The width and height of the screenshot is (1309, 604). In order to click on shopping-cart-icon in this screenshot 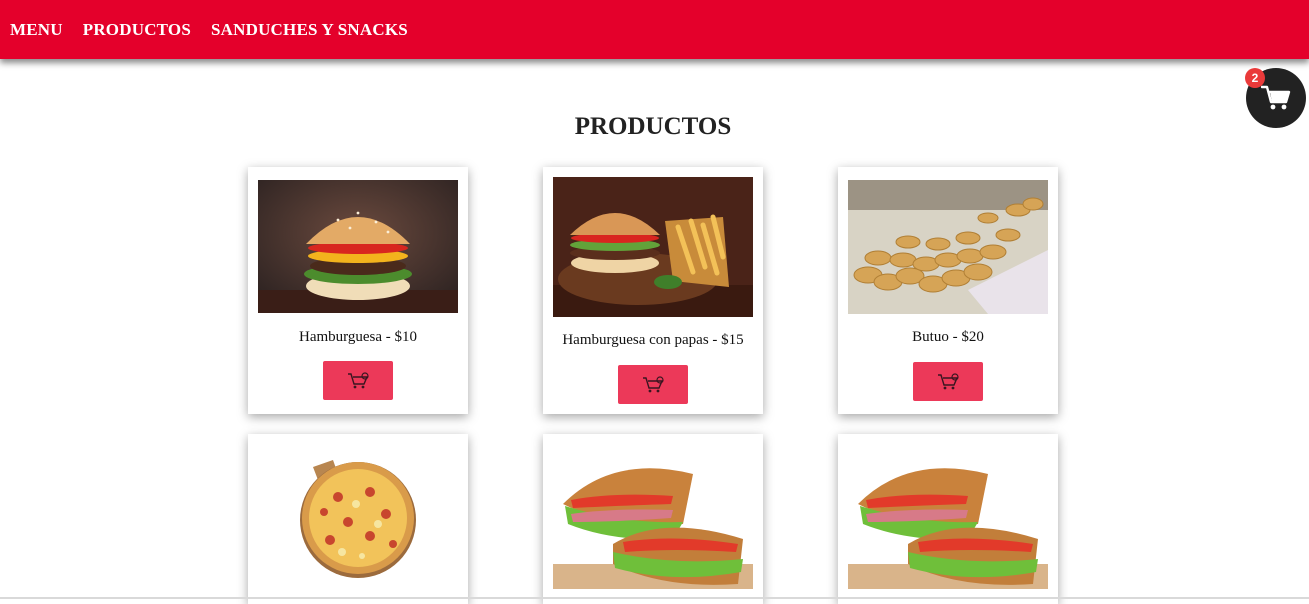, I will do `click(1276, 97)`.